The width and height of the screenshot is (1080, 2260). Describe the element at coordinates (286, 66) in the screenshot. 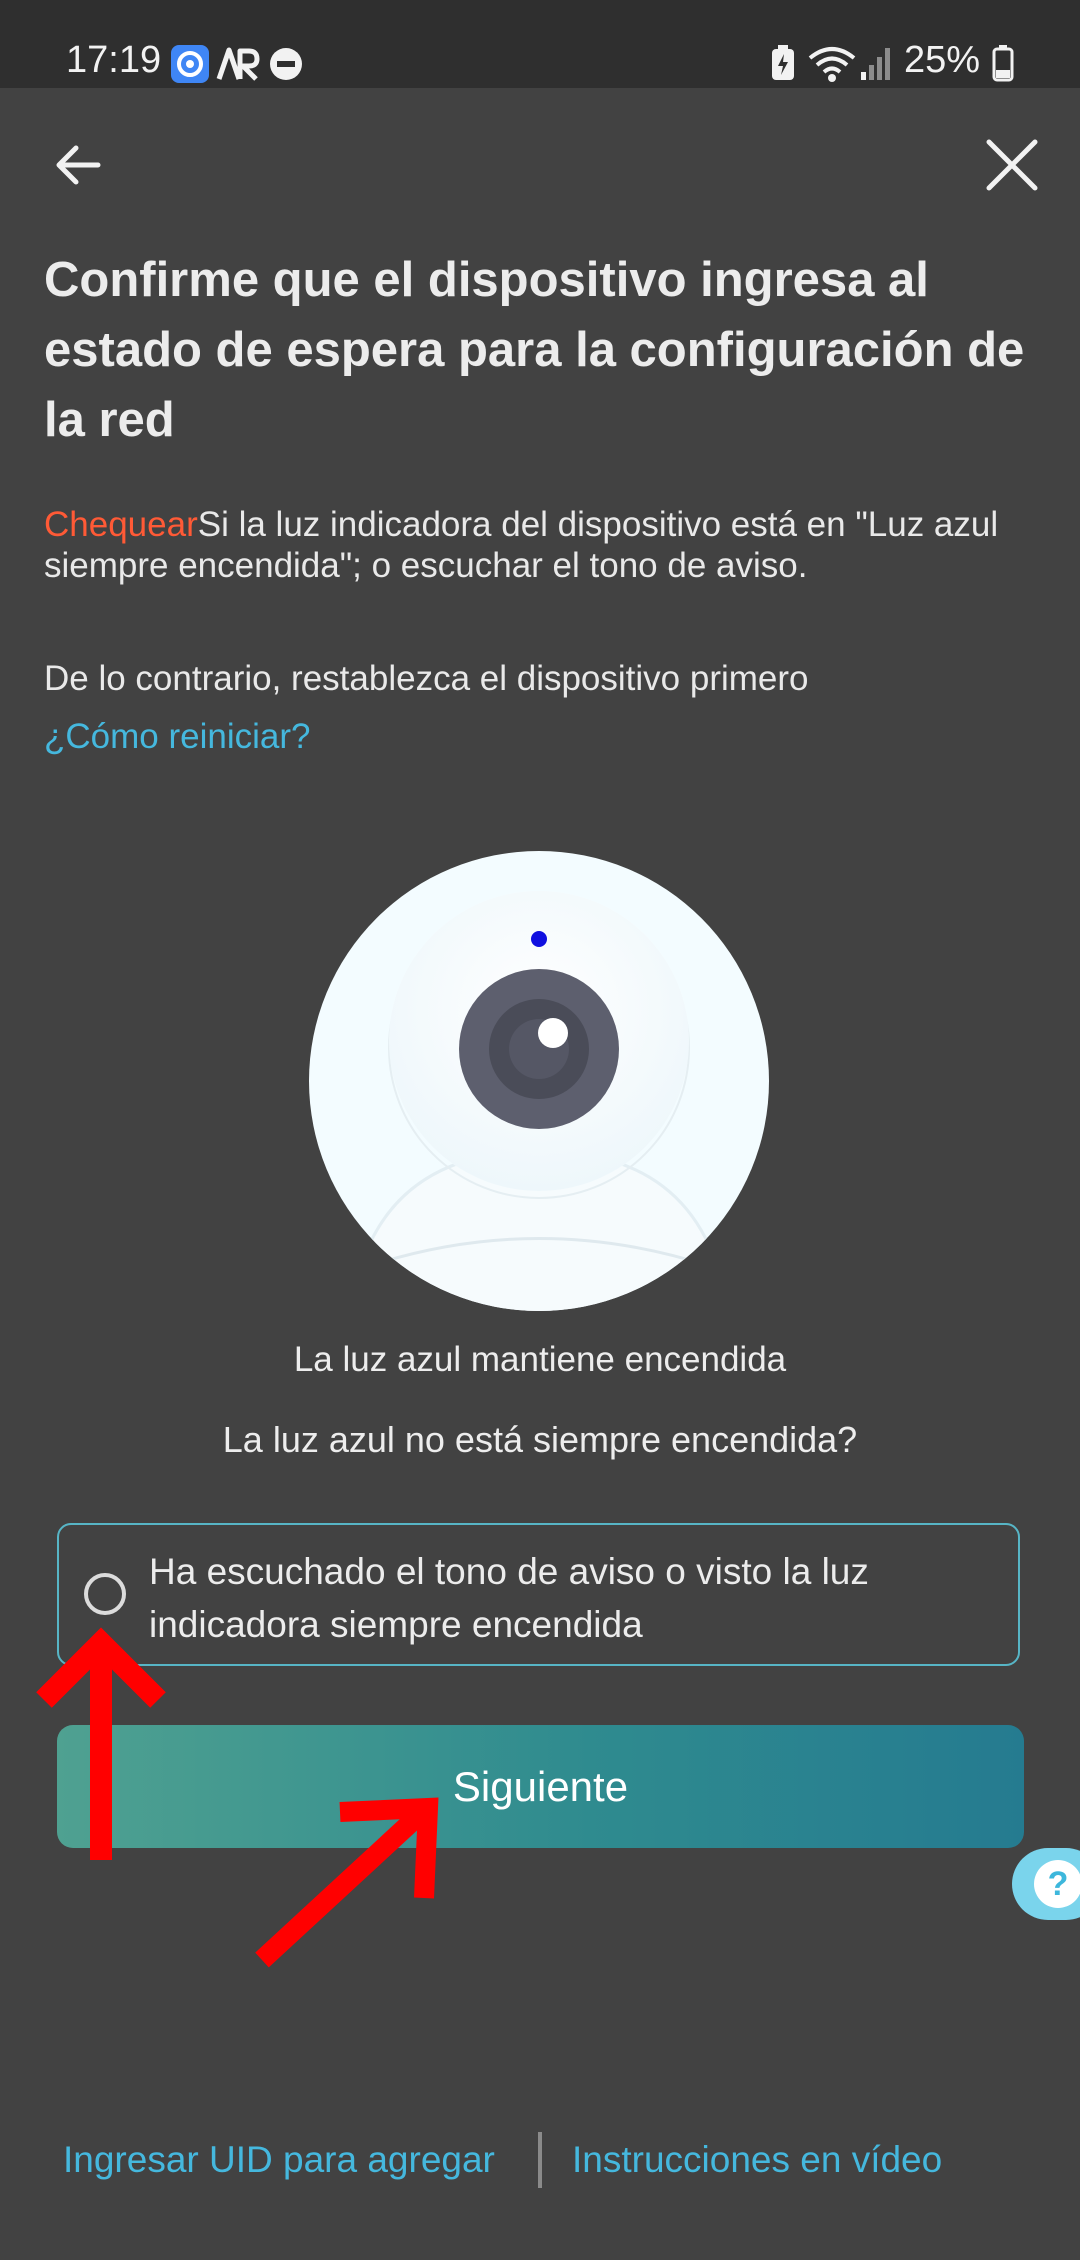

I see `do-not-disturb-icon` at that location.